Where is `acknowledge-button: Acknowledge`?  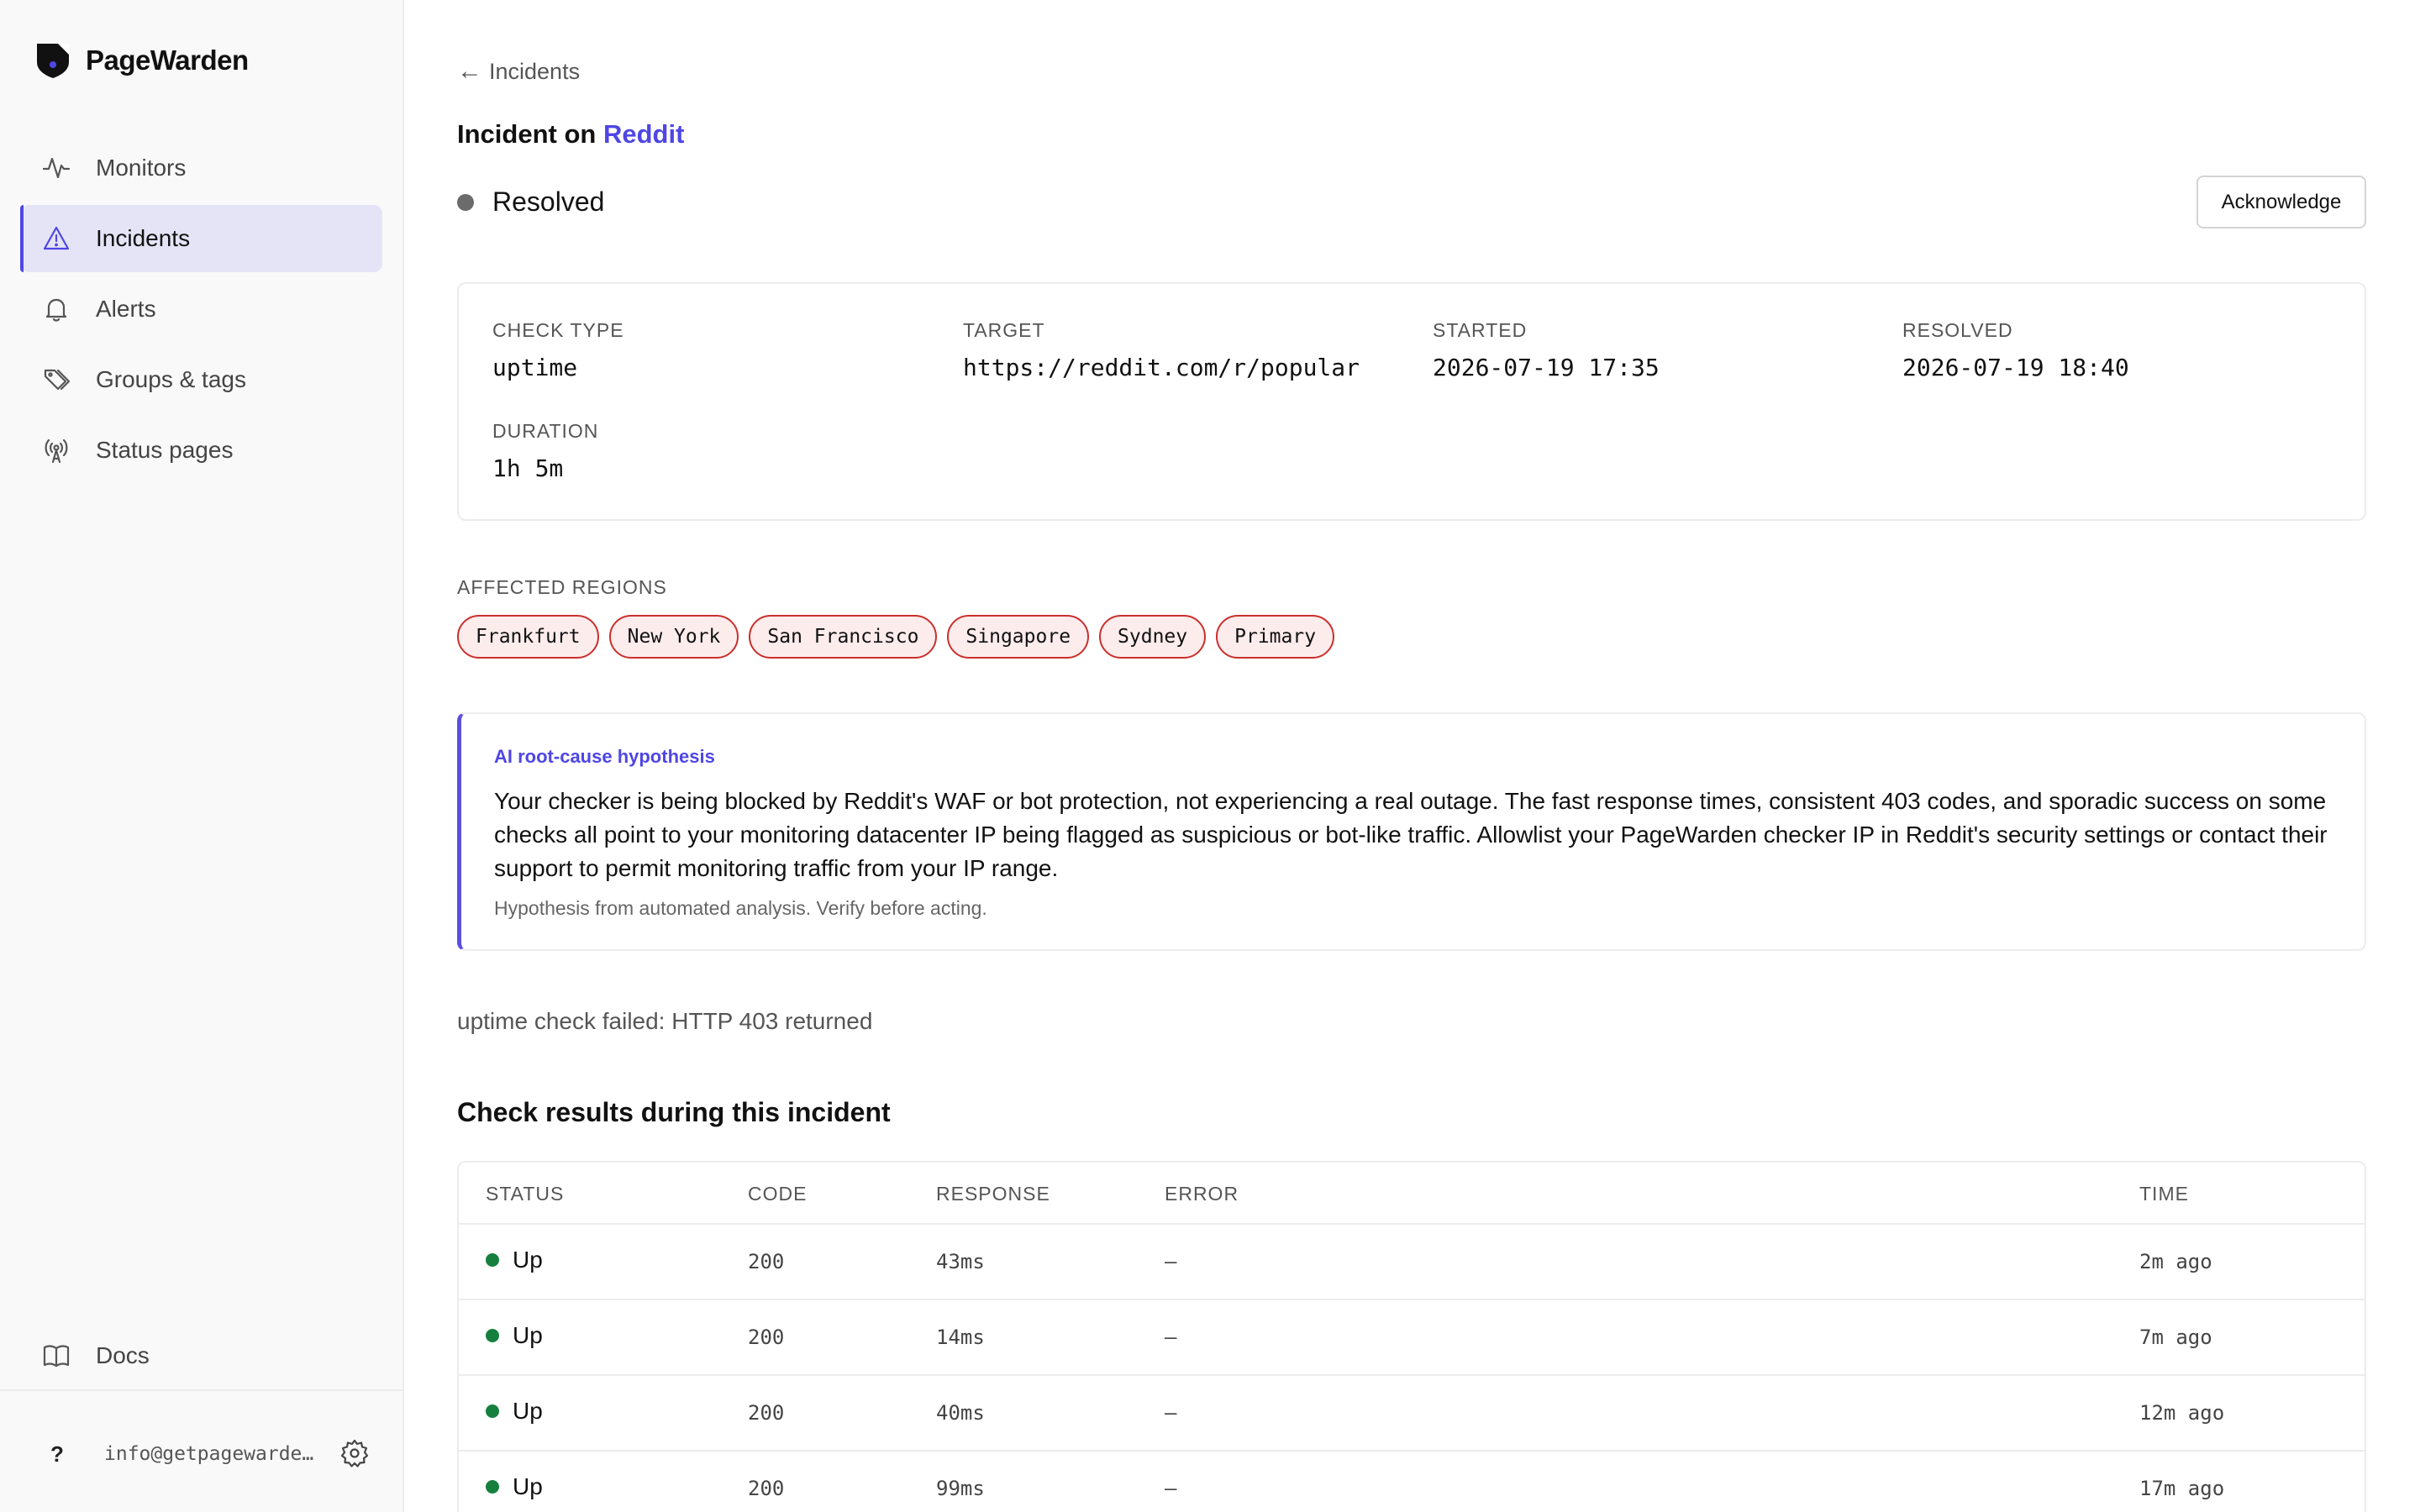
acknowledge-button: Acknowledge is located at coordinates (2281, 202).